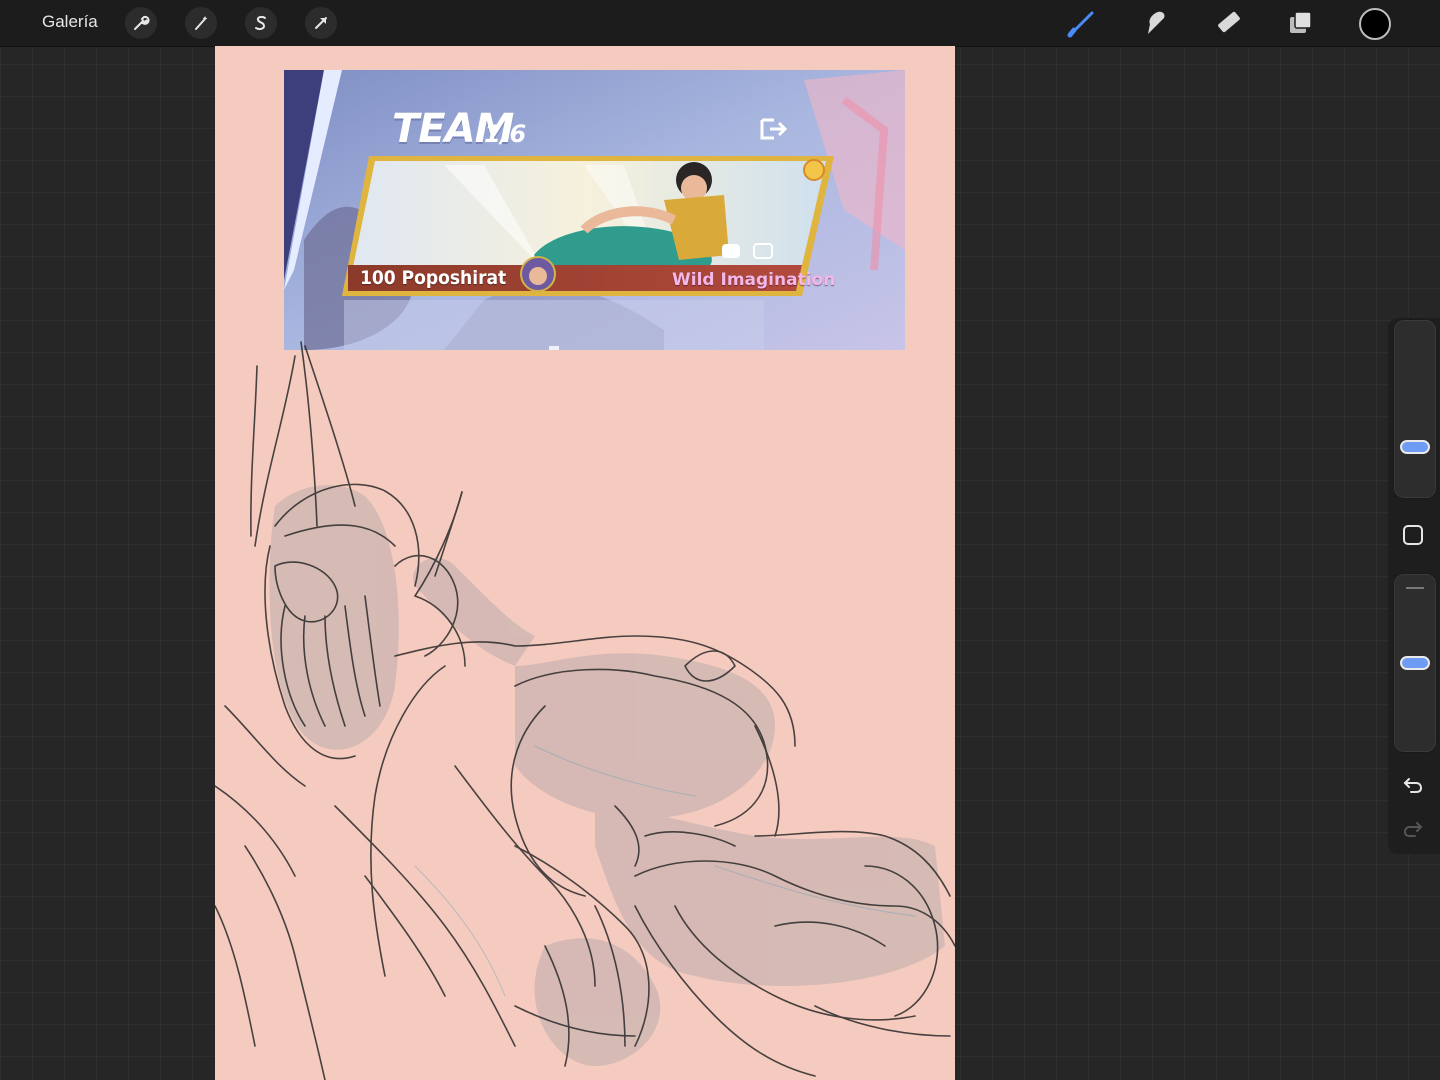 The image size is (1440, 1080). I want to click on smudge-tool-button, so click(1155, 23).